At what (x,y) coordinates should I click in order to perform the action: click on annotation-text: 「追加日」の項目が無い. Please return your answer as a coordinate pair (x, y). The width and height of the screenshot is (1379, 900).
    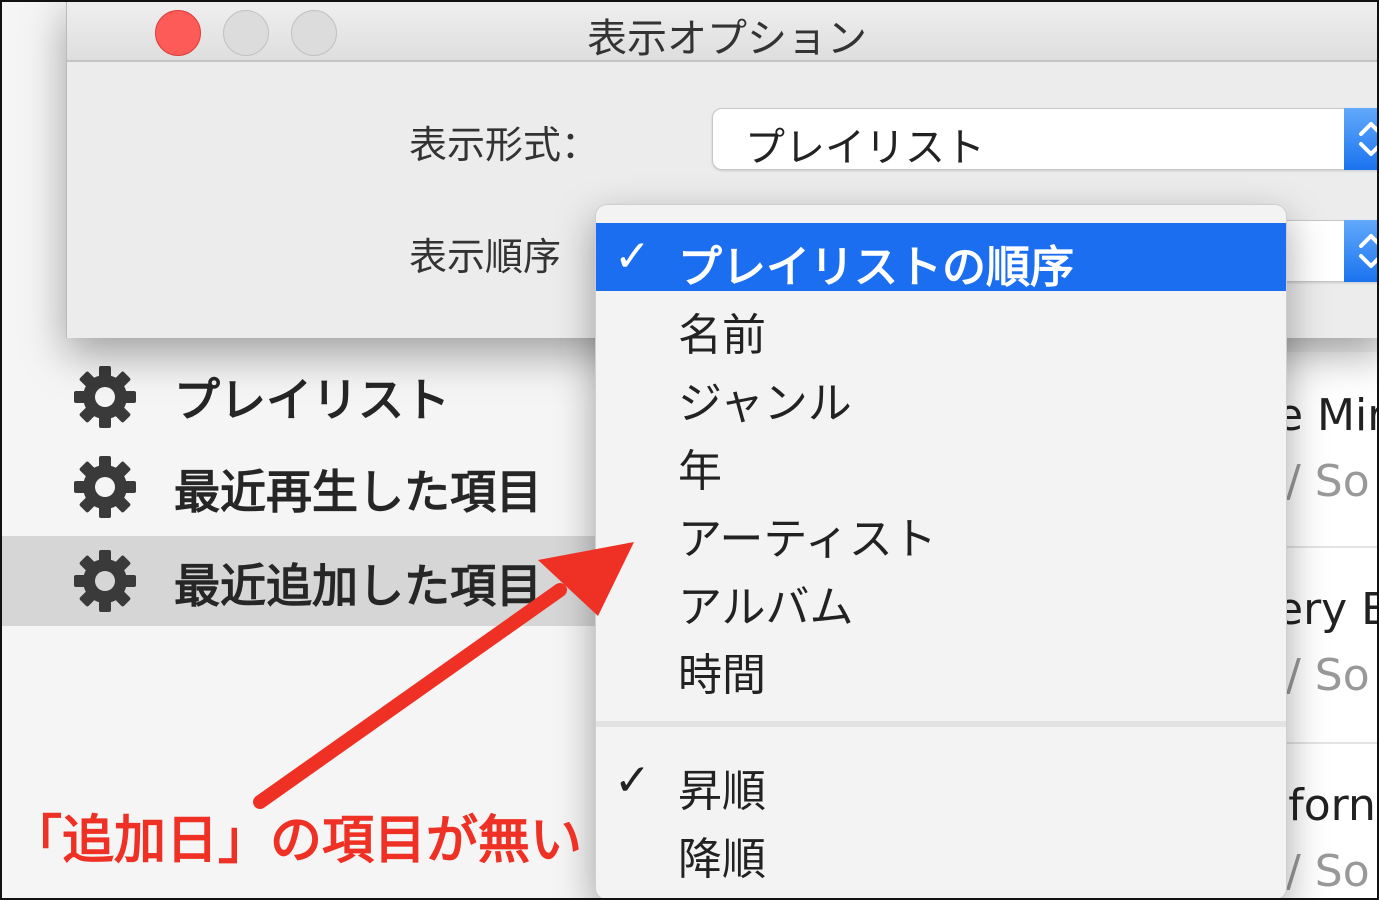
    Looking at the image, I should click on (296, 841).